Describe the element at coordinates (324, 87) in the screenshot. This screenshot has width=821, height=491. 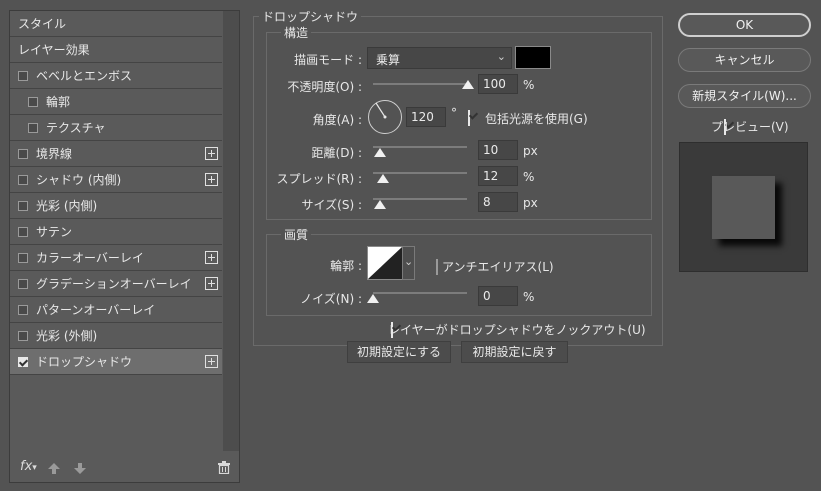
I see `opacity-label: 不透明度(O) :` at that location.